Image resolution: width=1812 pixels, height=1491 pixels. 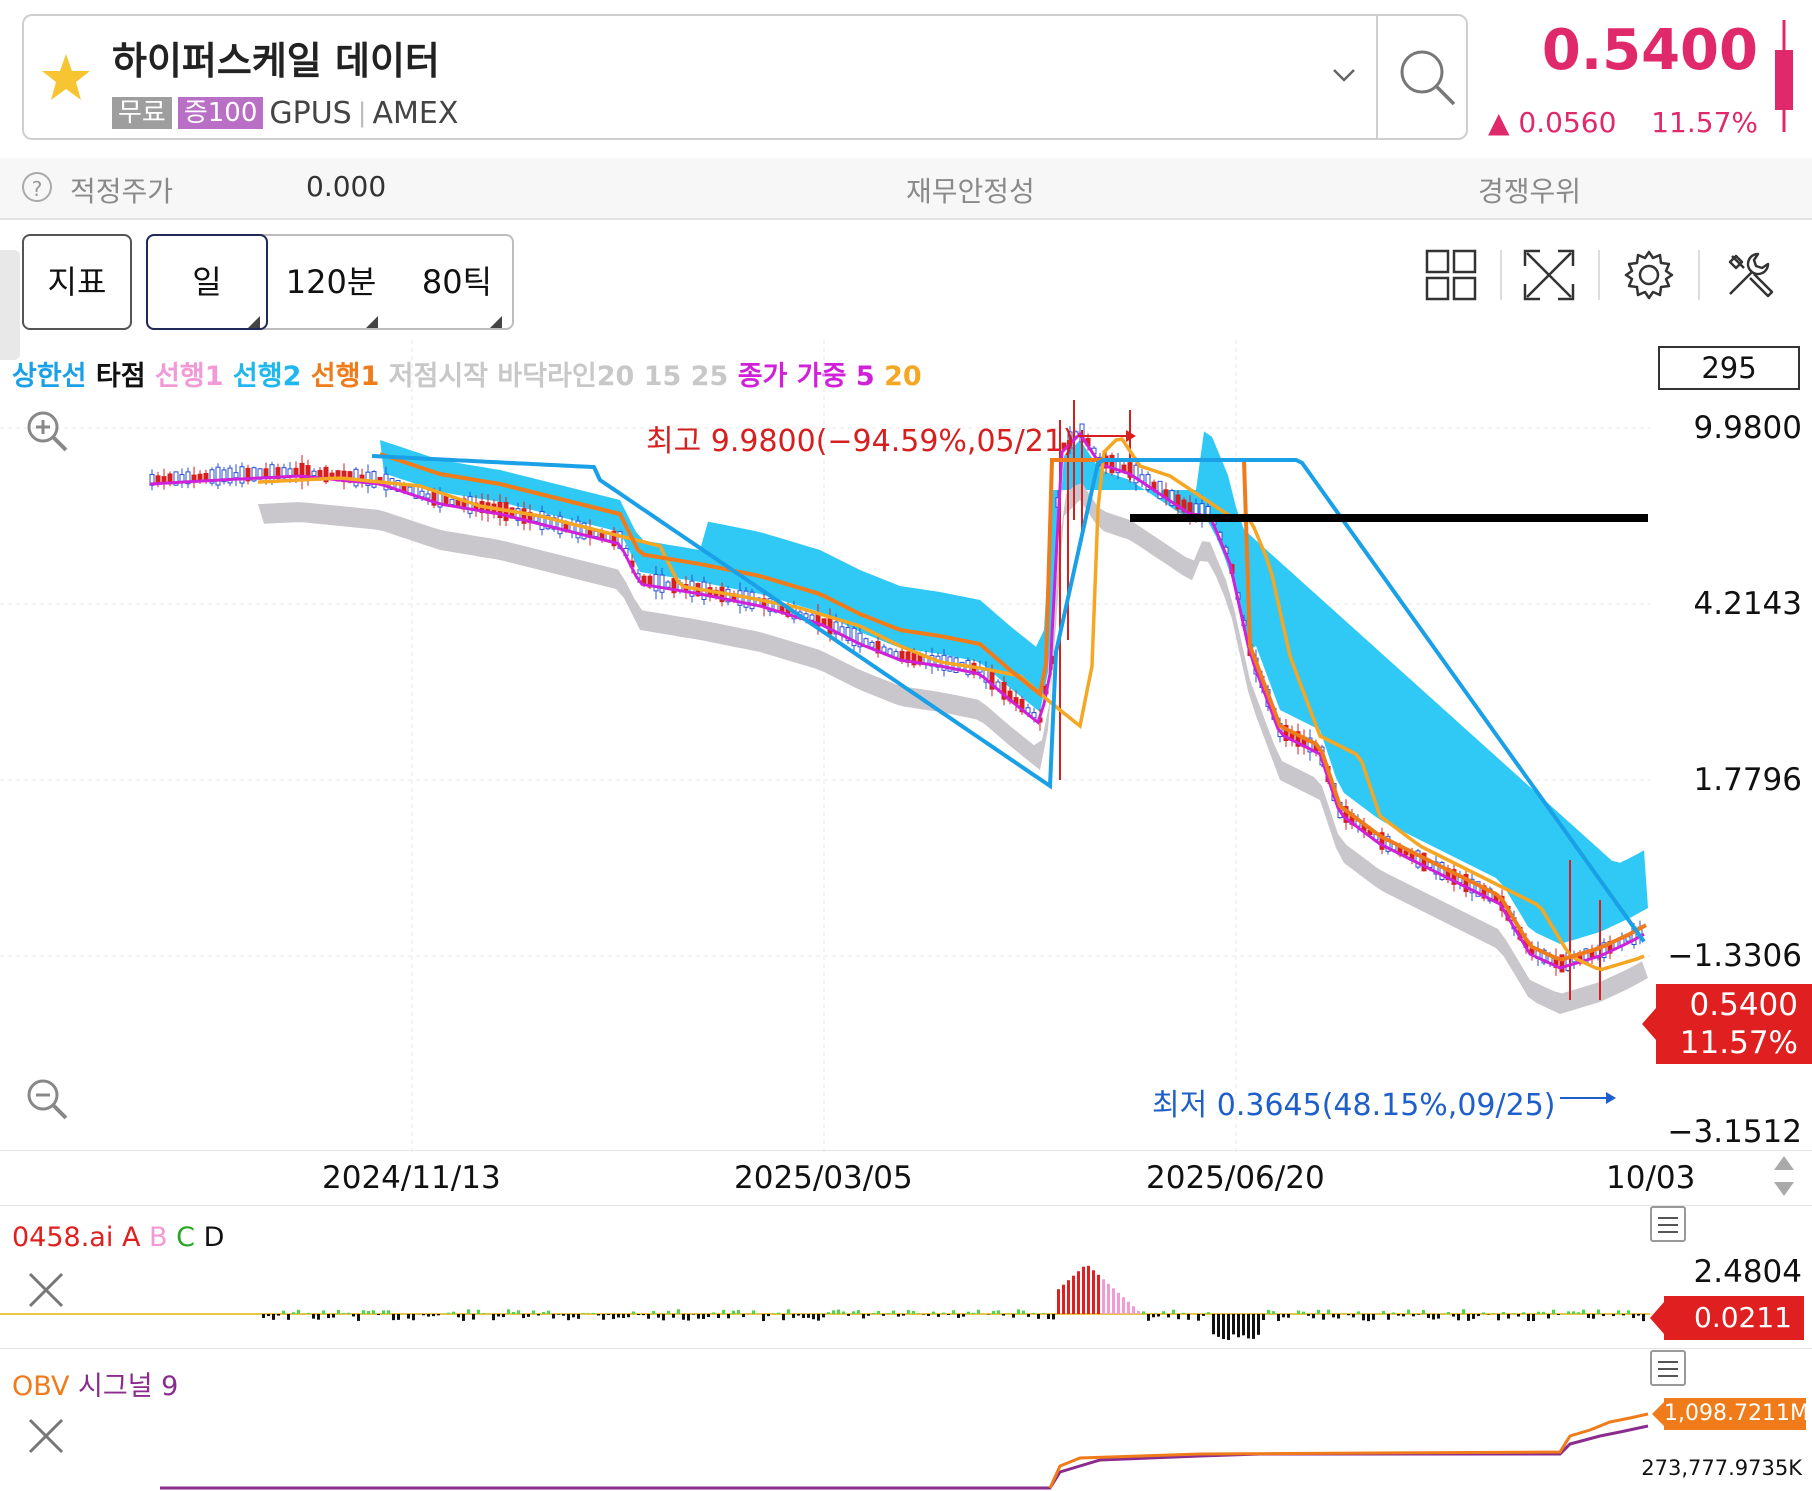 I want to click on divider, so click(x=1599, y=275).